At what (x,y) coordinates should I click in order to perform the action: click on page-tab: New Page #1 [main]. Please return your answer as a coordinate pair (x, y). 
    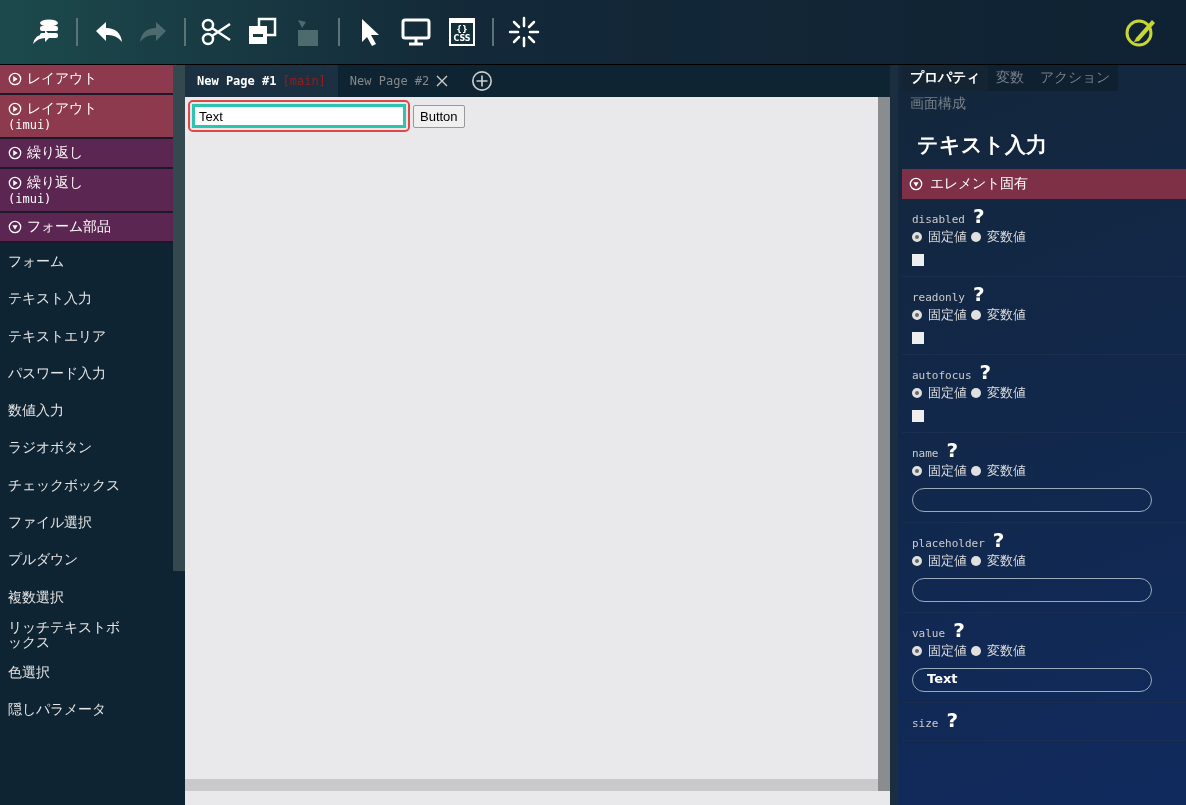
    Looking at the image, I should click on (261, 81).